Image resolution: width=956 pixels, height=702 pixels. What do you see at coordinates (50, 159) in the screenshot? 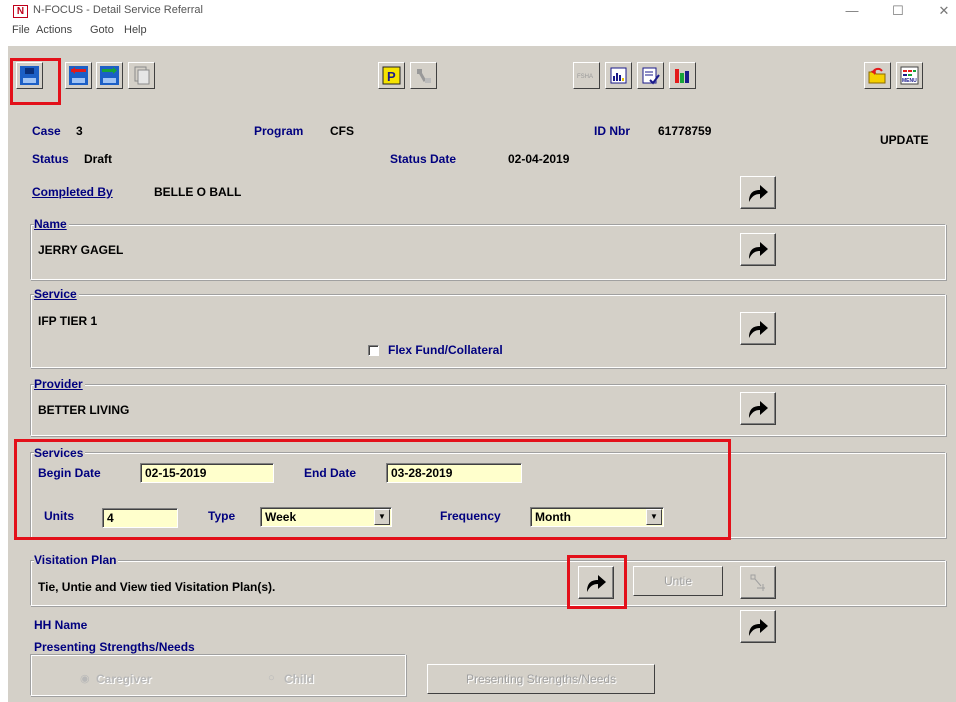
I see `status-label: Status` at bounding box center [50, 159].